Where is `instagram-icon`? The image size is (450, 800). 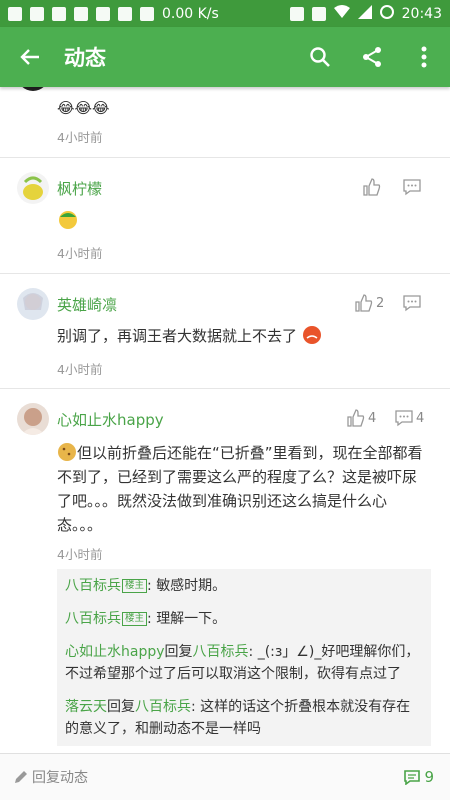
instagram-icon is located at coordinates (125, 13).